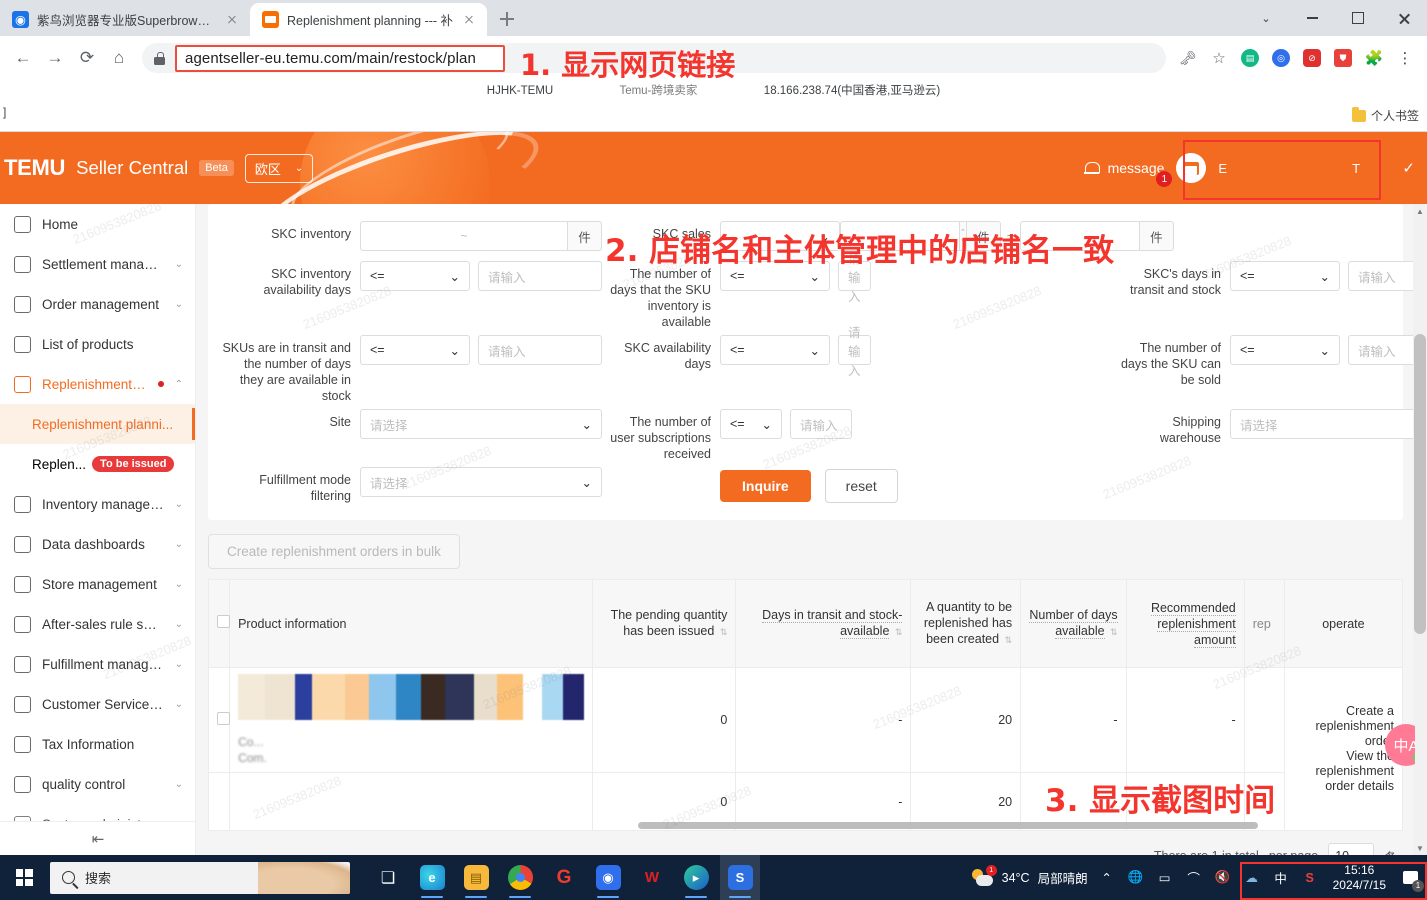 The height and width of the screenshot is (900, 1427). Describe the element at coordinates (765, 486) in the screenshot. I see `inquire-button: Inquire` at that location.